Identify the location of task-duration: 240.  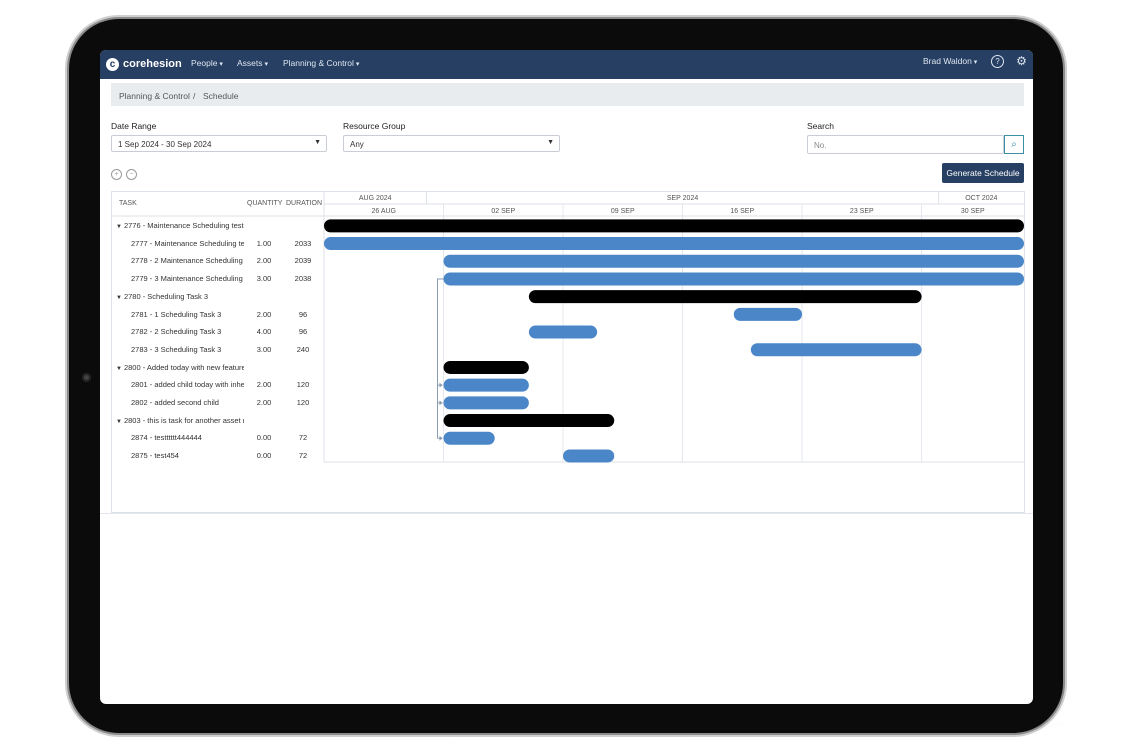
(303, 349).